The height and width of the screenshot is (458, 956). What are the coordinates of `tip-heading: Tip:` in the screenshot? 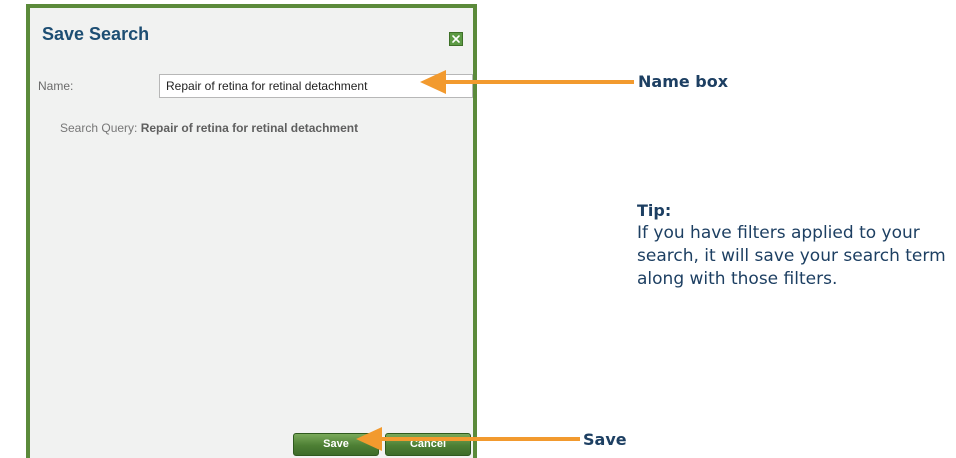 It's located at (654, 210).